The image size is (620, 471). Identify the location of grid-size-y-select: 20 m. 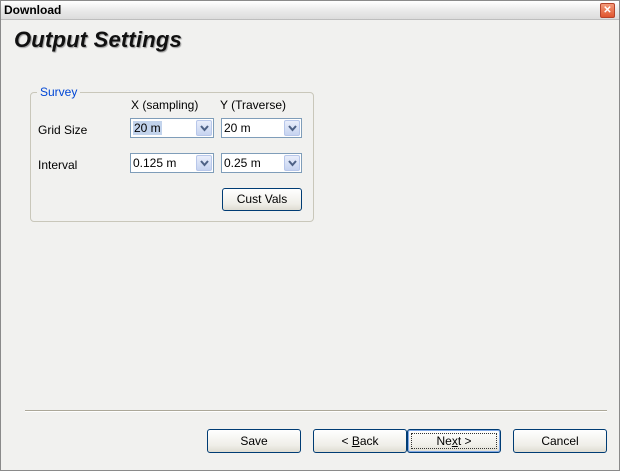
(261, 128).